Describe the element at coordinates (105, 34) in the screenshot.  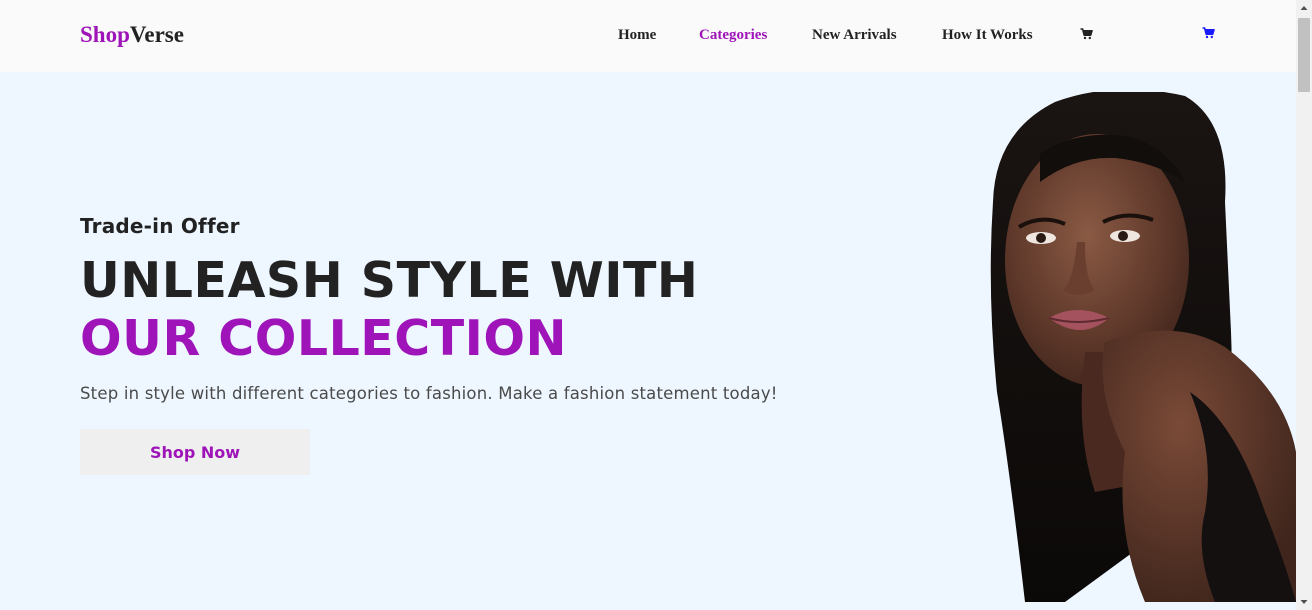
I see `brand-logo-first: Shop` at that location.